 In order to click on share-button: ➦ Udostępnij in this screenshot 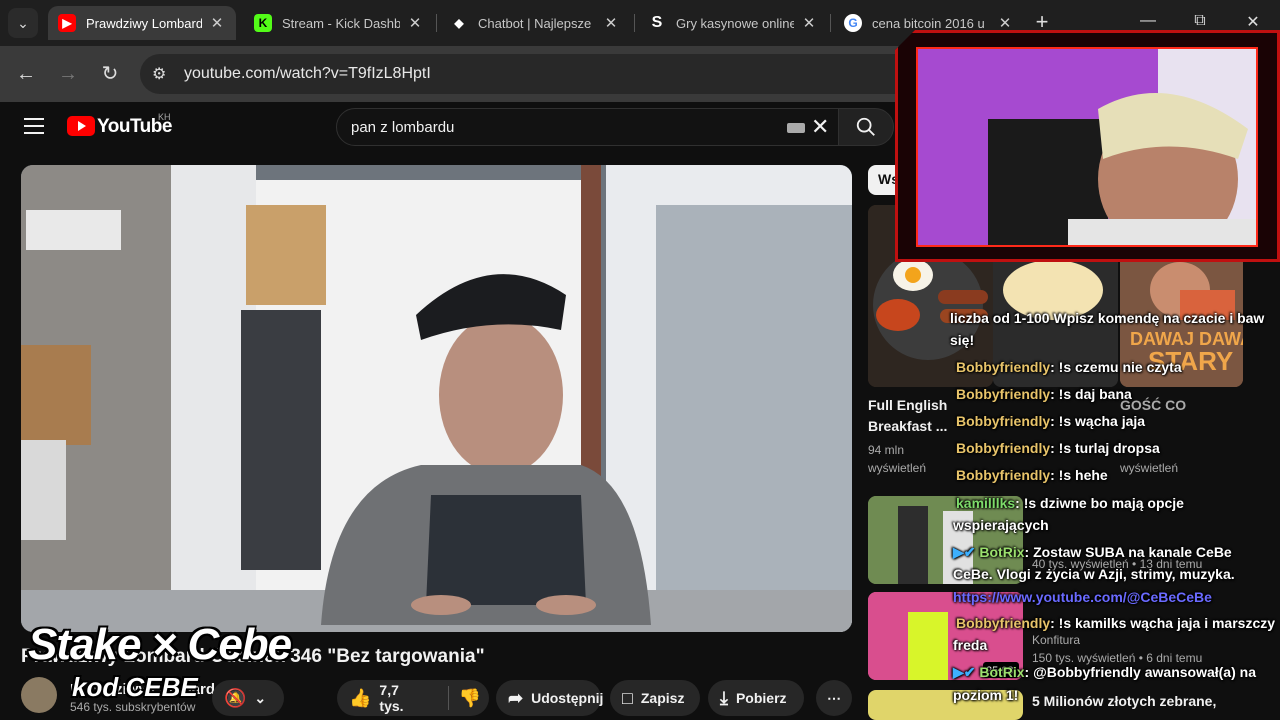, I will do `click(550, 698)`.